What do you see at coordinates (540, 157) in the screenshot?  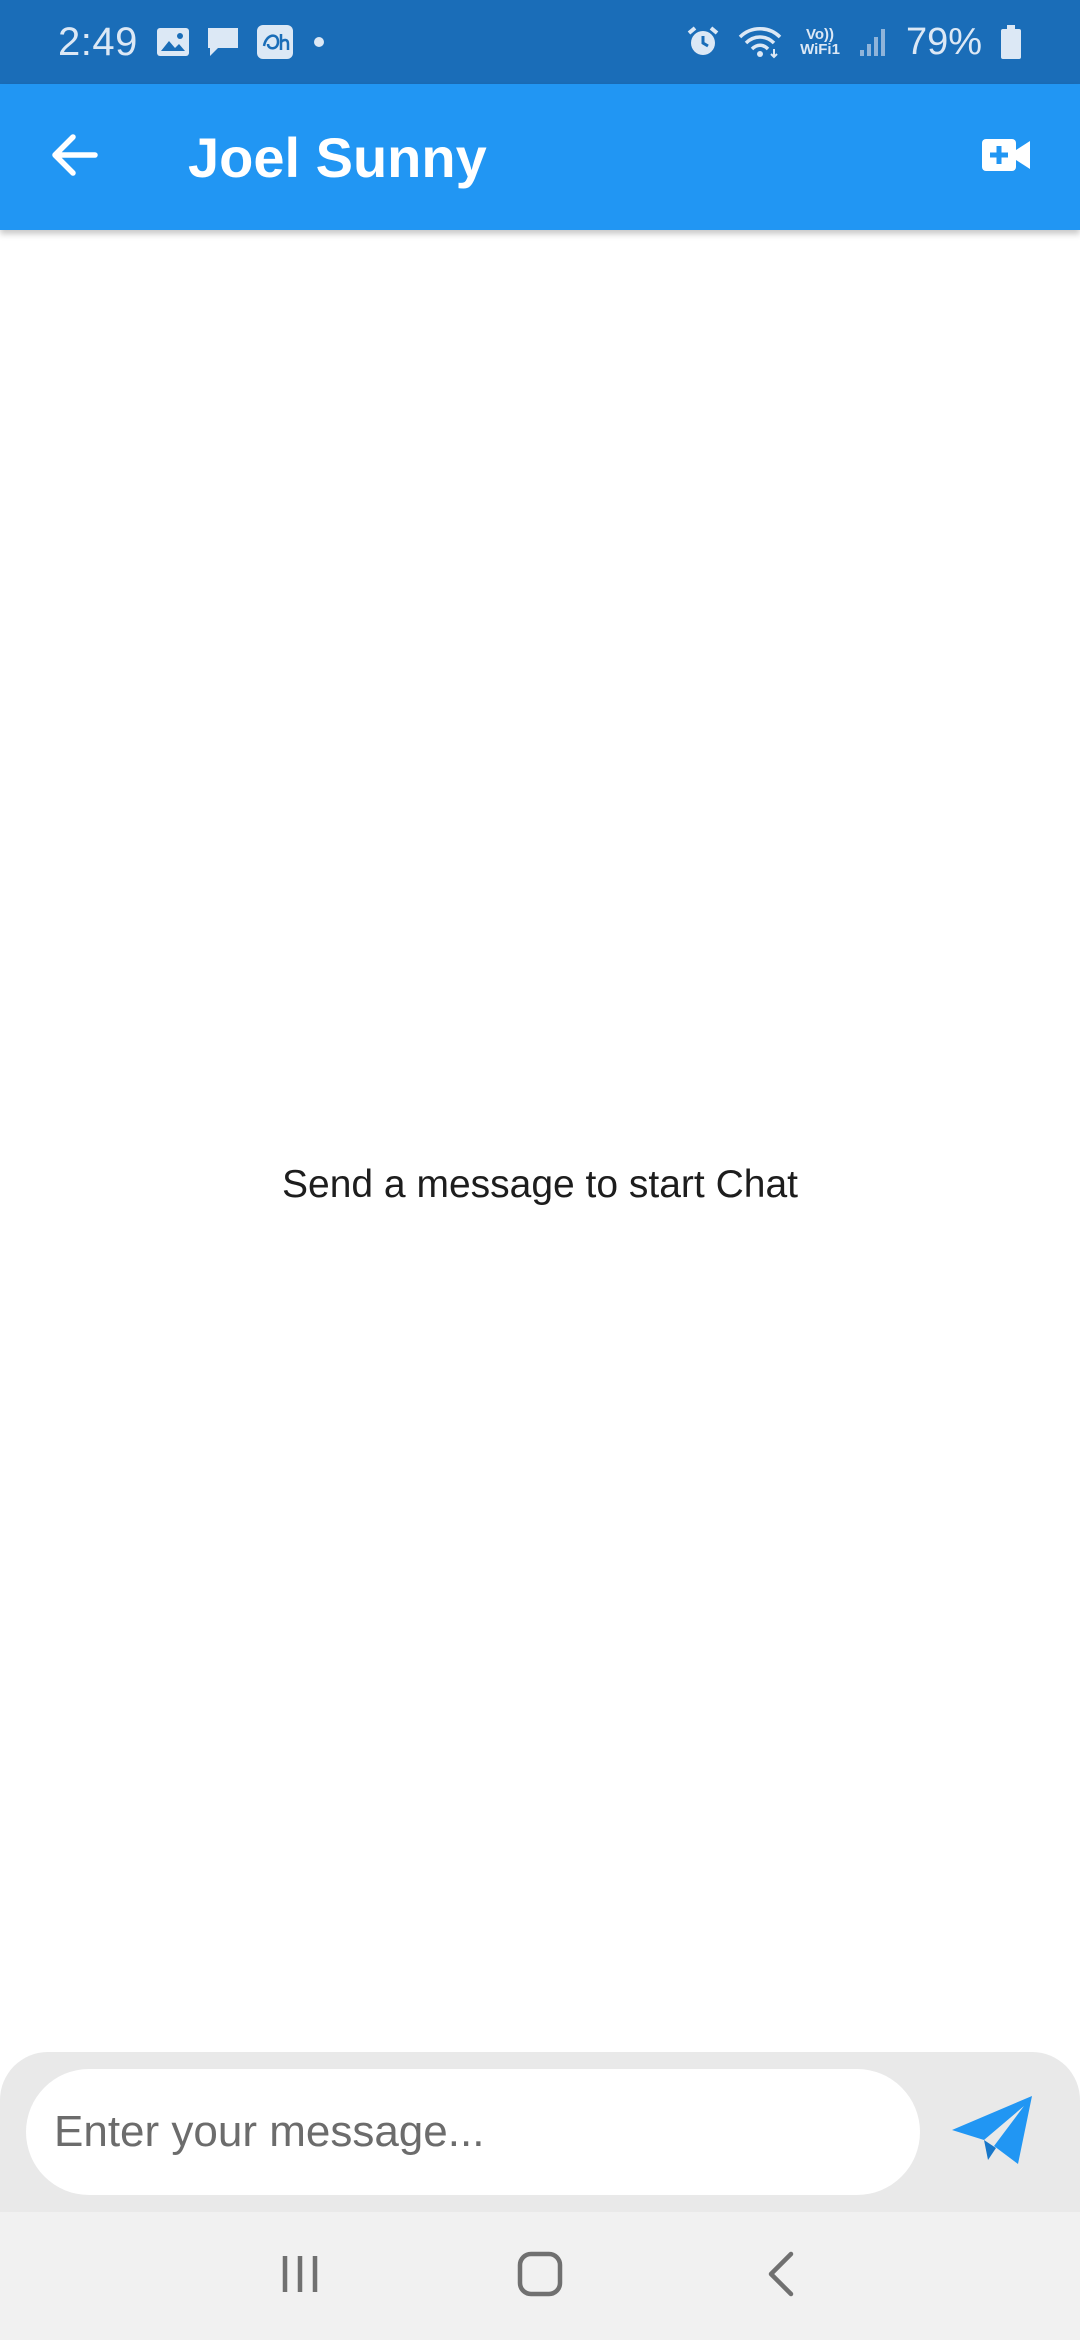 I see `app-bar: Joel Sunny` at bounding box center [540, 157].